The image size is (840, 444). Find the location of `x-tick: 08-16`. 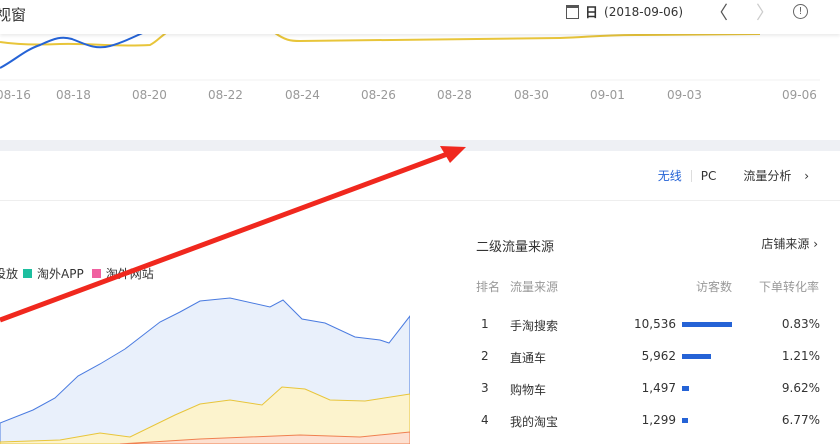

x-tick: 08-16 is located at coordinates (15, 95).